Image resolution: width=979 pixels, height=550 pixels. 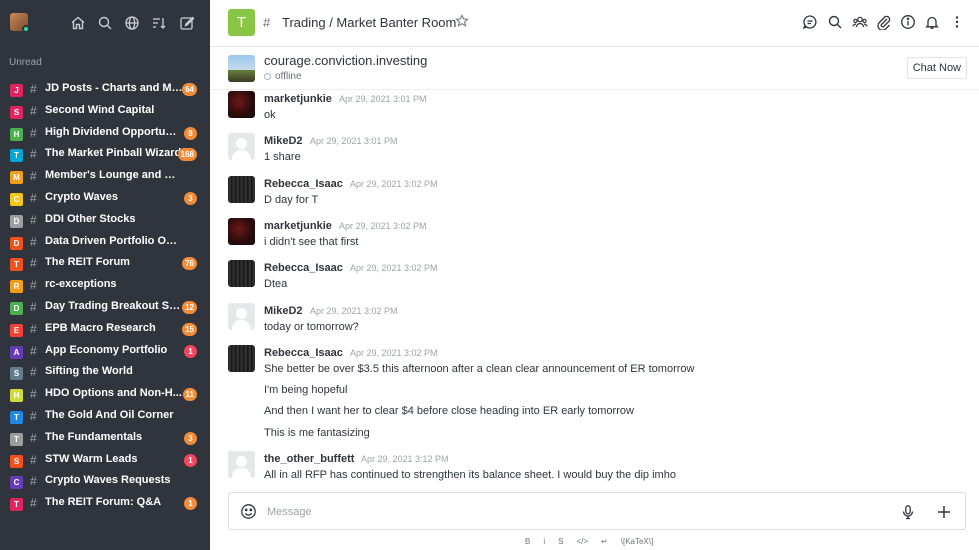 I want to click on multiline-button: ↵, so click(x=604, y=541).